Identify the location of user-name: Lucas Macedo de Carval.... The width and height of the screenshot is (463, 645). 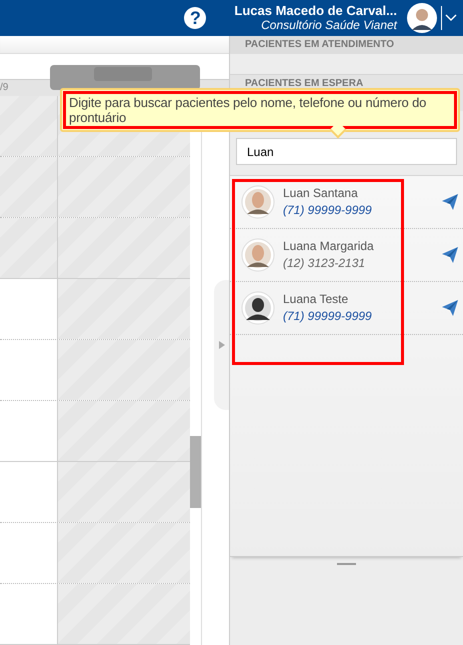
(315, 10).